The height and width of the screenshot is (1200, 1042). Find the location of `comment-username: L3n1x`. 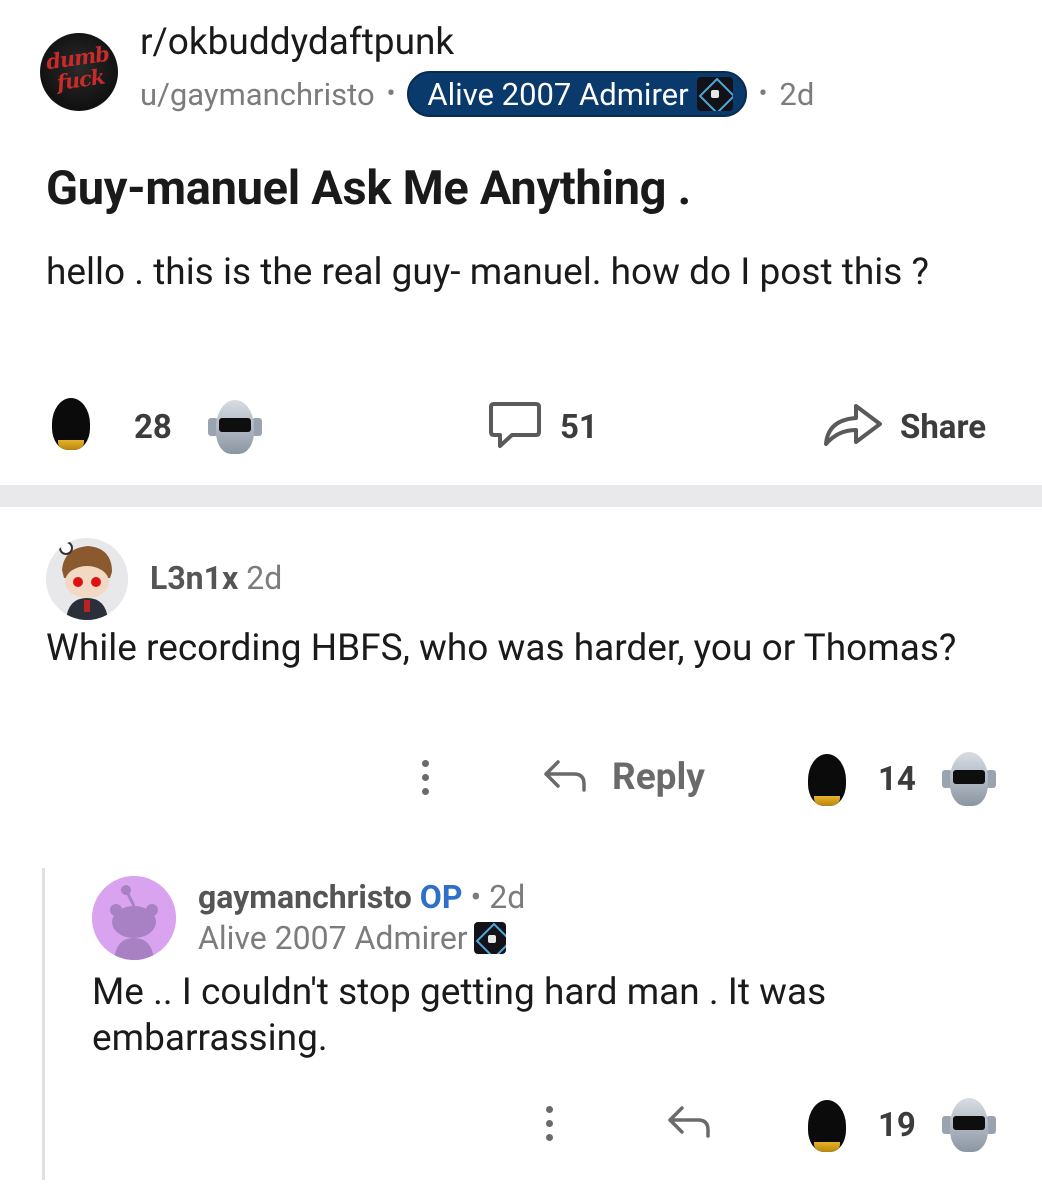

comment-username: L3n1x is located at coordinates (194, 578).